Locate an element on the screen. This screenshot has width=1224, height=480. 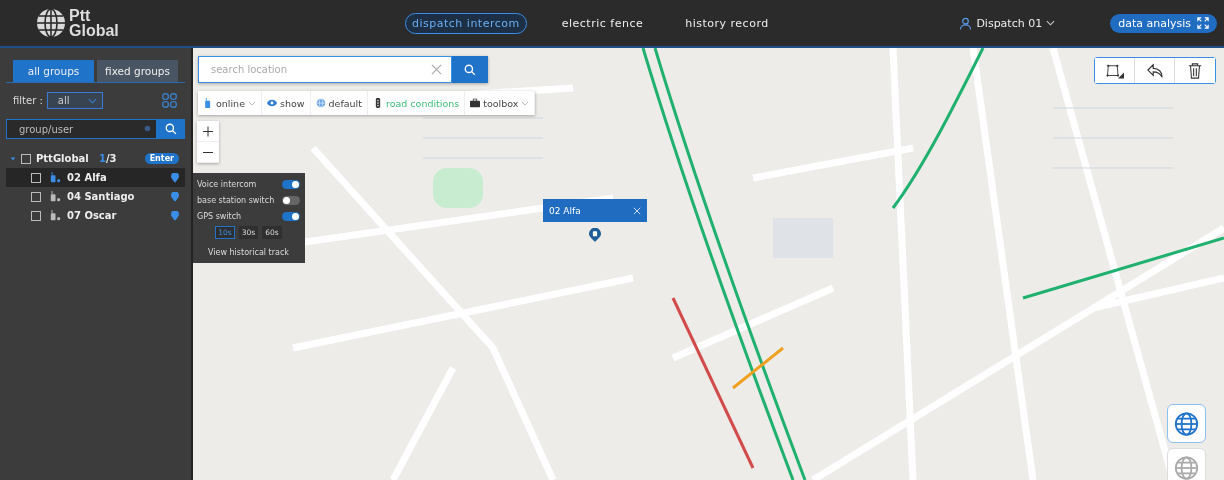
trash-icon is located at coordinates (1195, 70).